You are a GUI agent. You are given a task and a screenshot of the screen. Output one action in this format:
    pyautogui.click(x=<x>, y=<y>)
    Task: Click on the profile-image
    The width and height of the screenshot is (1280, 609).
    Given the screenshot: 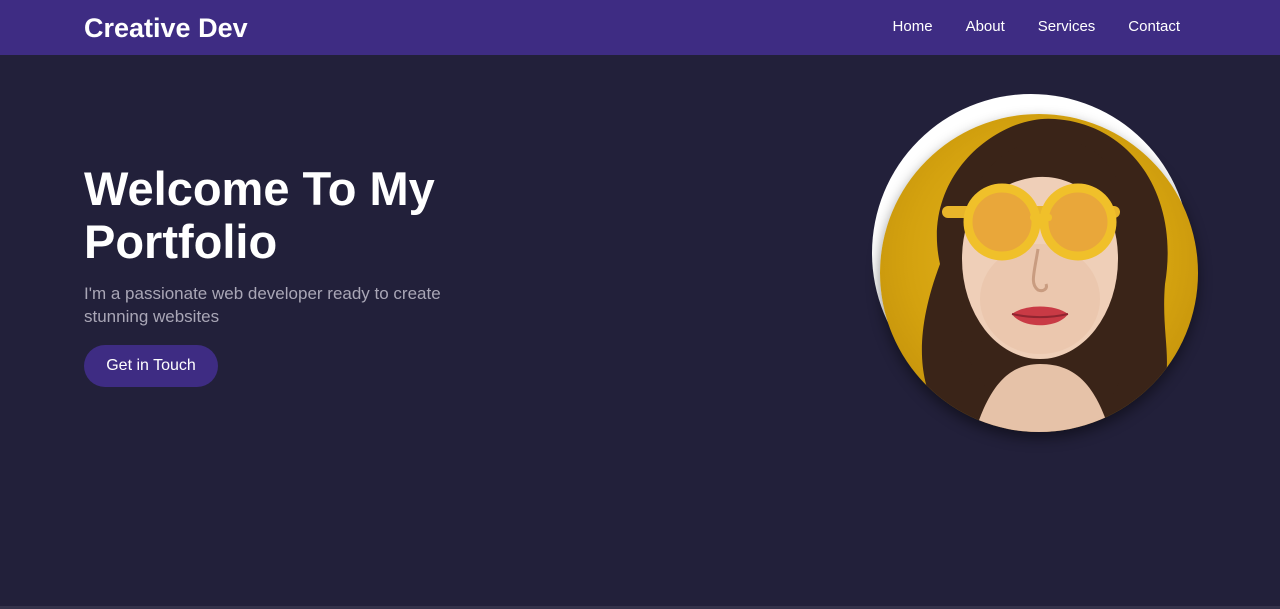 What is the action you would take?
    pyautogui.click(x=1039, y=273)
    